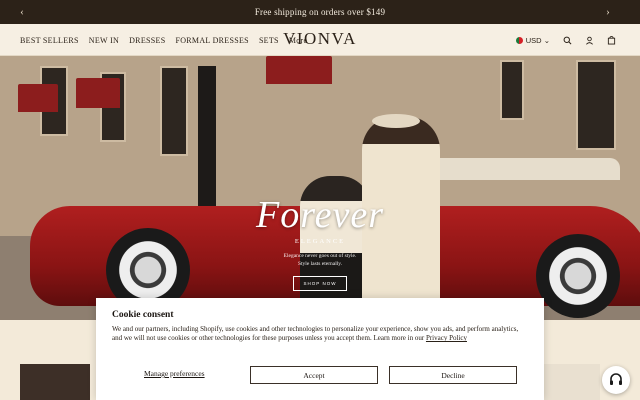 The height and width of the screenshot is (400, 640). I want to click on announcement-bar: ‹ Free shipping on orders over $149 ›, so click(320, 12).